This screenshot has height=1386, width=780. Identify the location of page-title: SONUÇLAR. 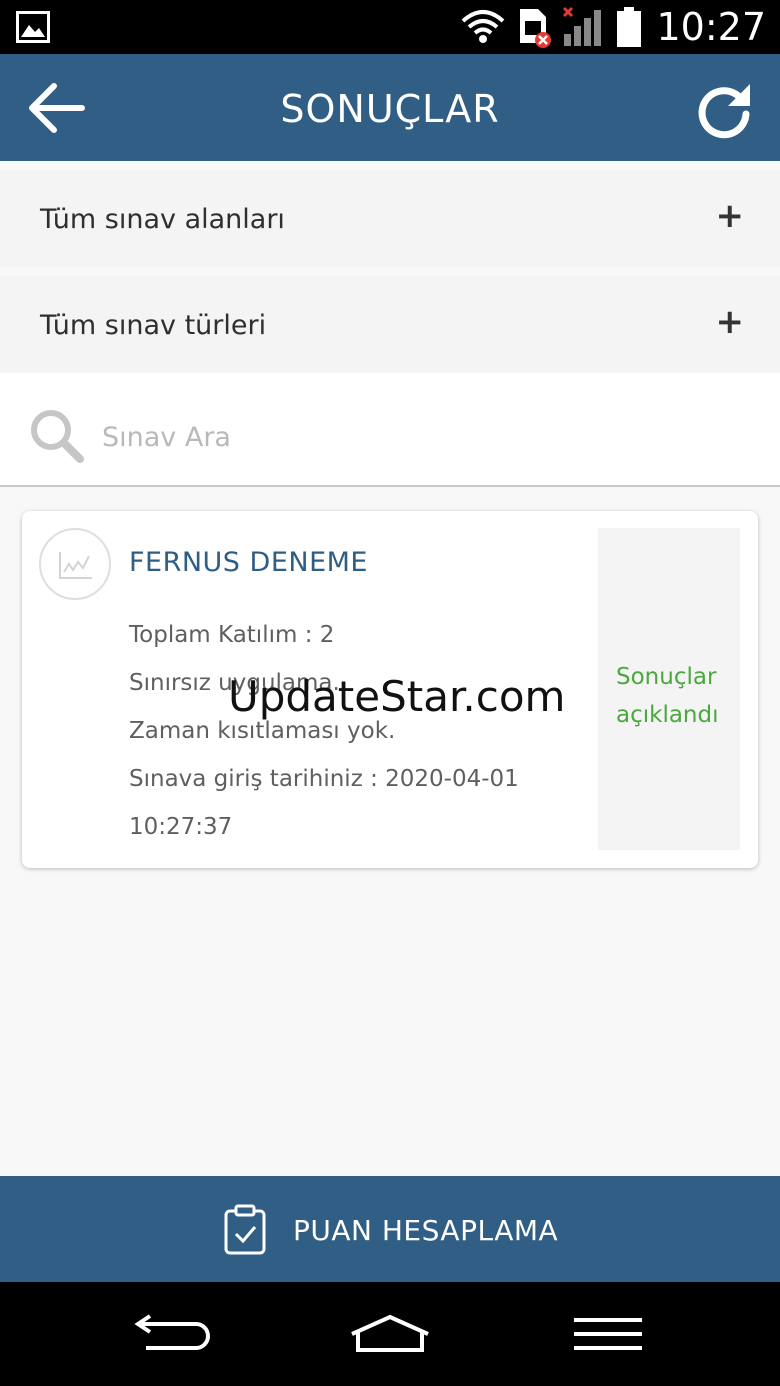
(390, 109).